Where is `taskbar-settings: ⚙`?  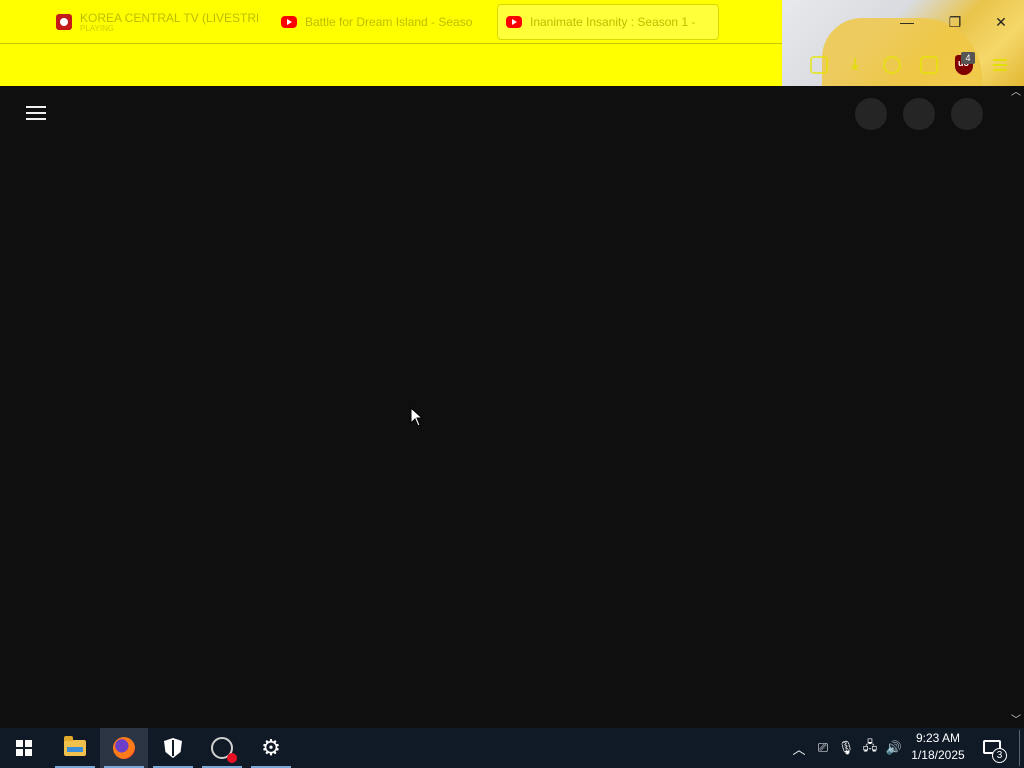
taskbar-settings: ⚙ is located at coordinates (271, 748).